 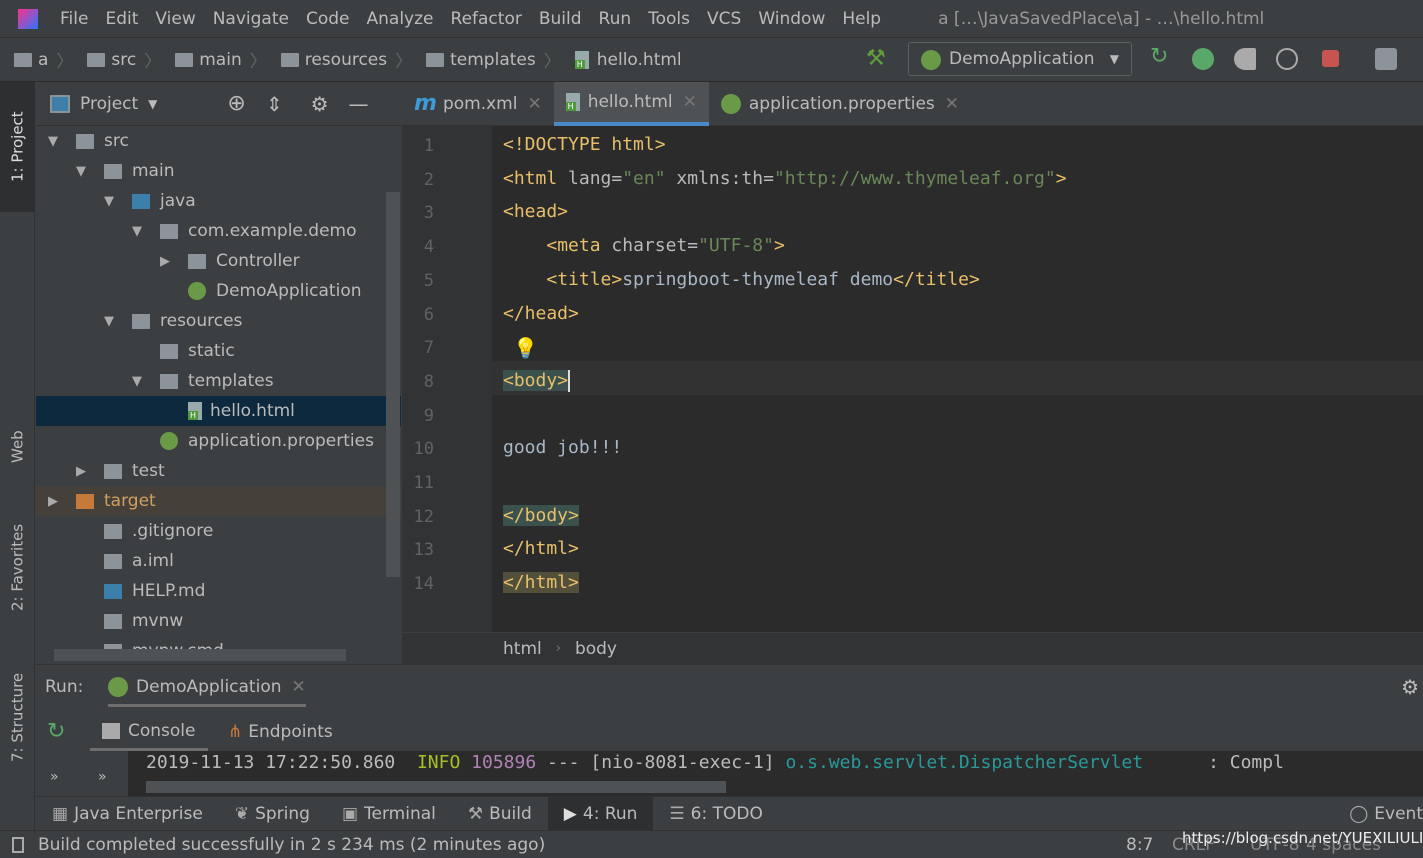 I want to click on tree-item: ▼ main, so click(x=218, y=171).